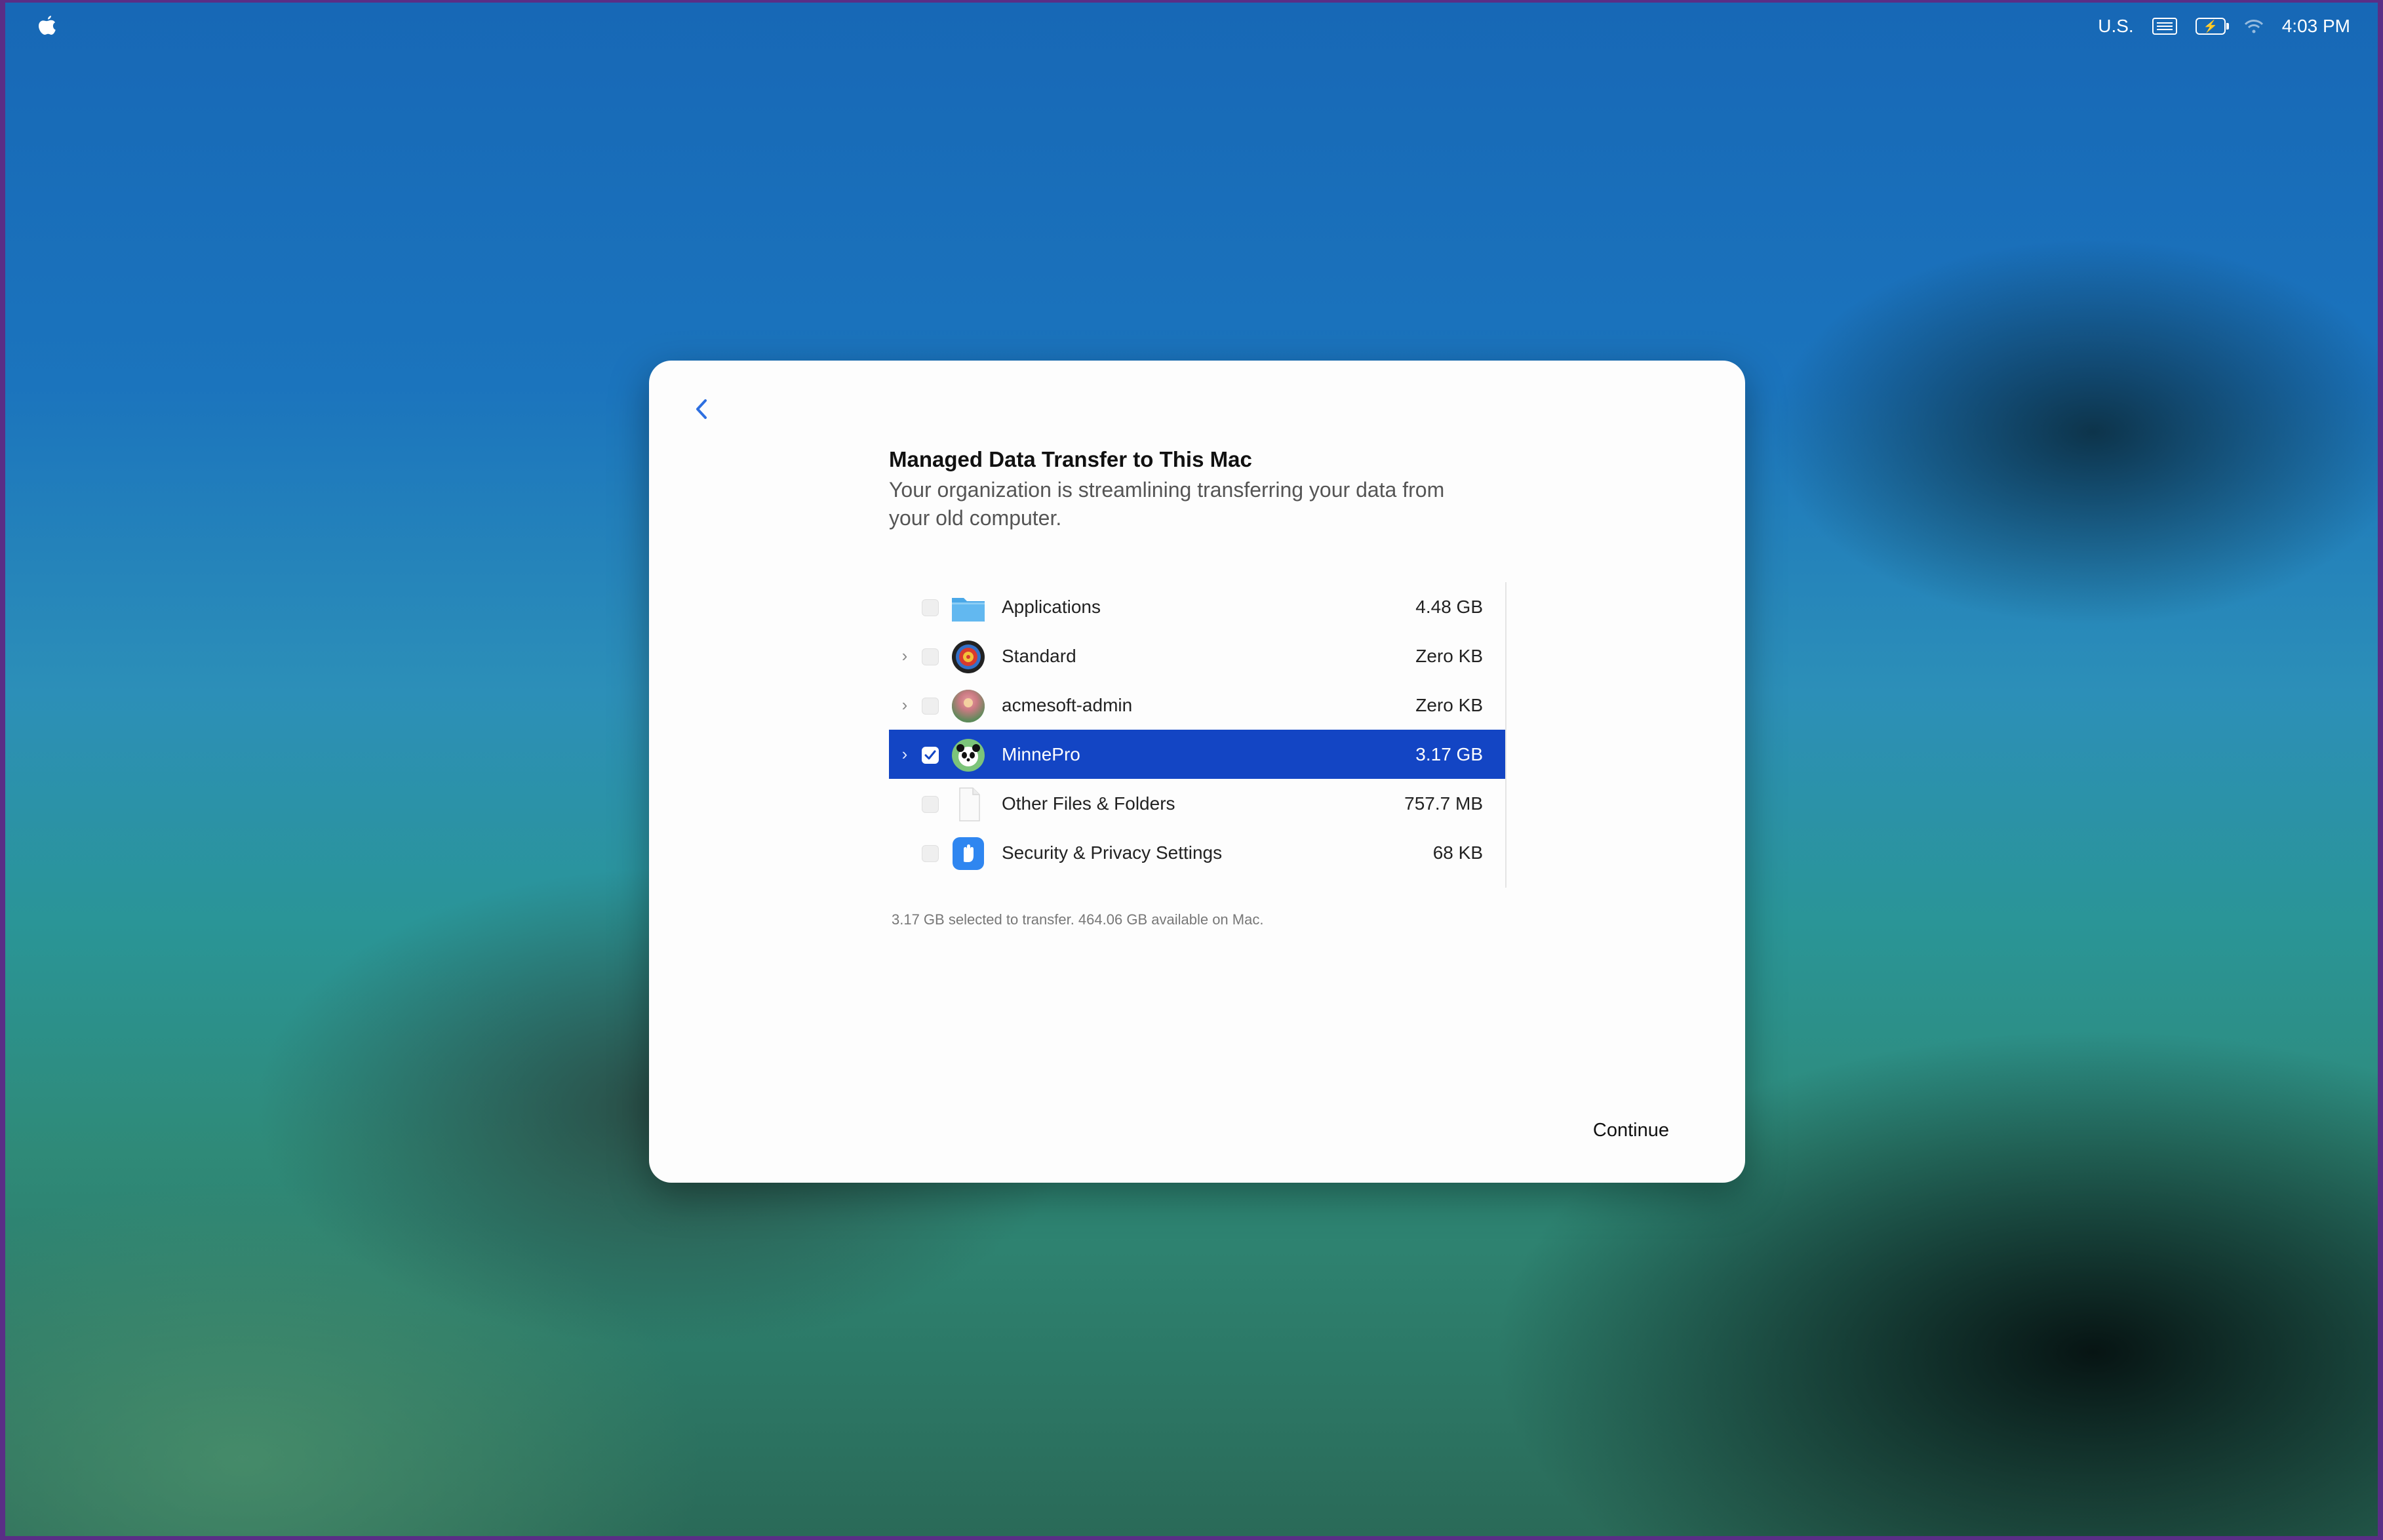 The image size is (2383, 1540). What do you see at coordinates (1197, 803) in the screenshot?
I see `list-item-other-files: Other Files & Folders 757.7 MB` at bounding box center [1197, 803].